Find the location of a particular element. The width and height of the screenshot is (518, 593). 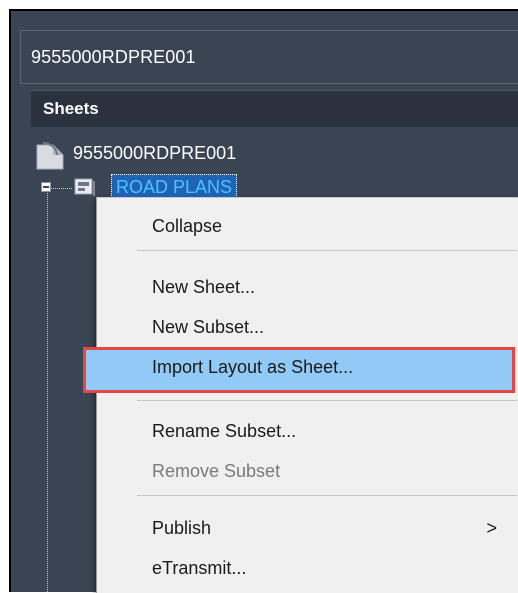

tree-root-label: 9555000RDPRE001 is located at coordinates (155, 153).